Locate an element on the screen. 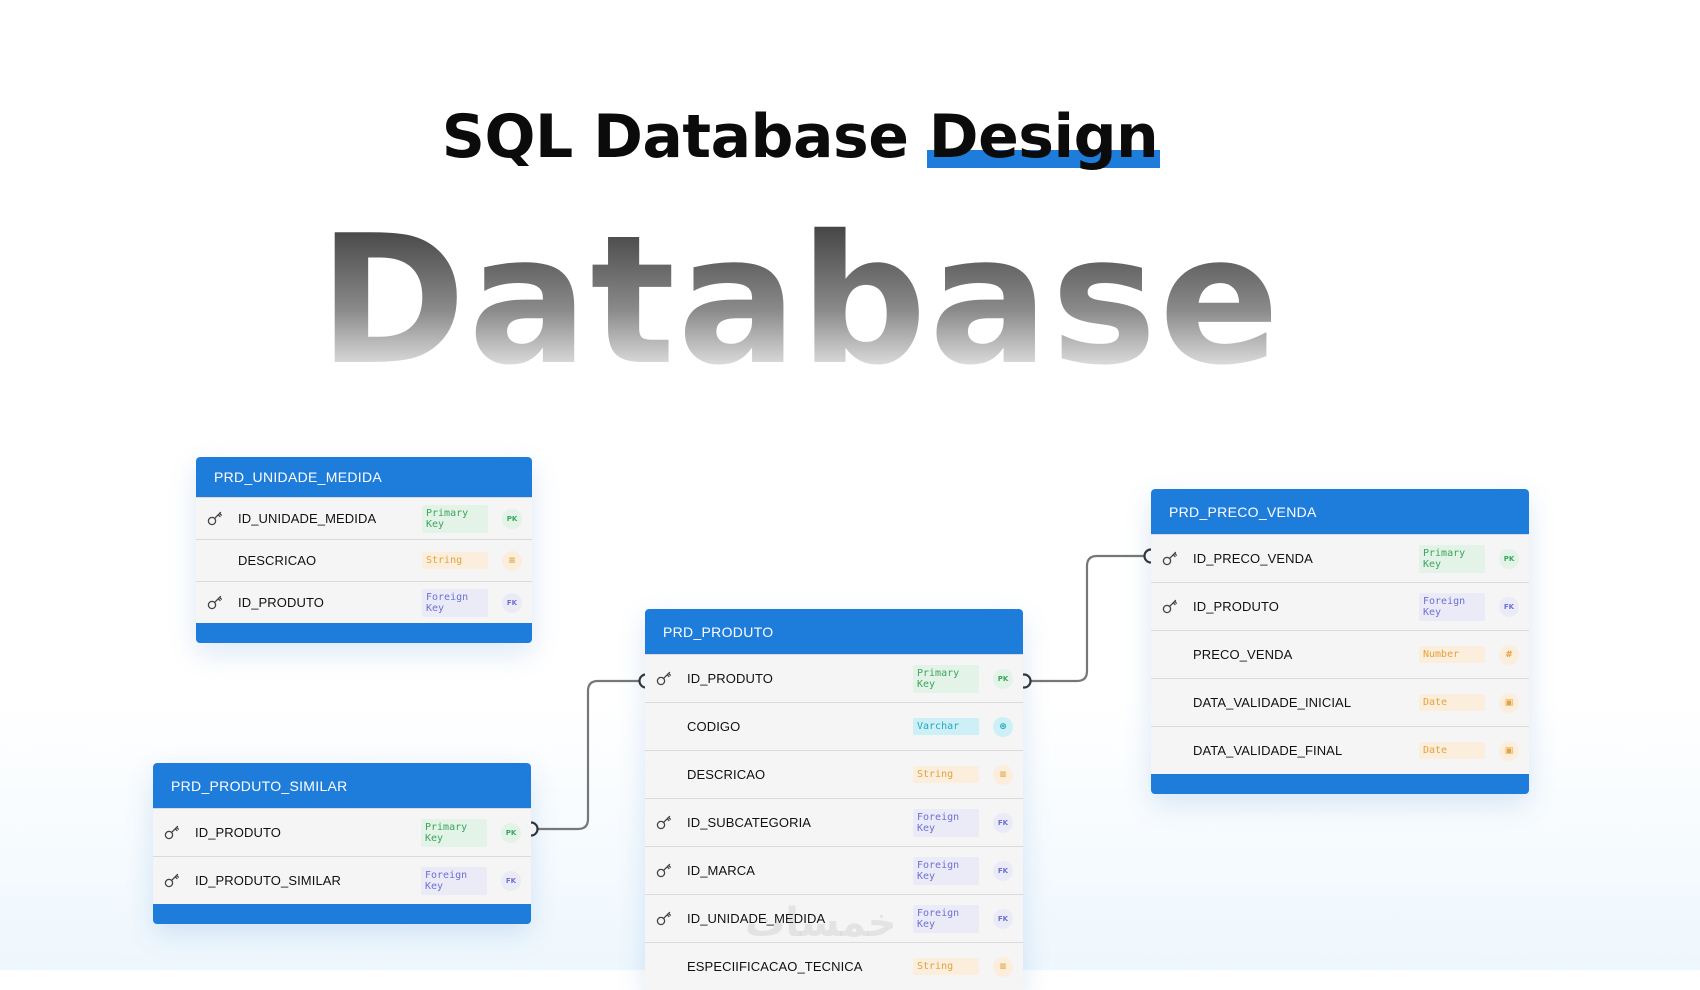 The image size is (1700, 990). table-row: DATA_VALIDADE_INICIAL Date ▣ is located at coordinates (1340, 702).